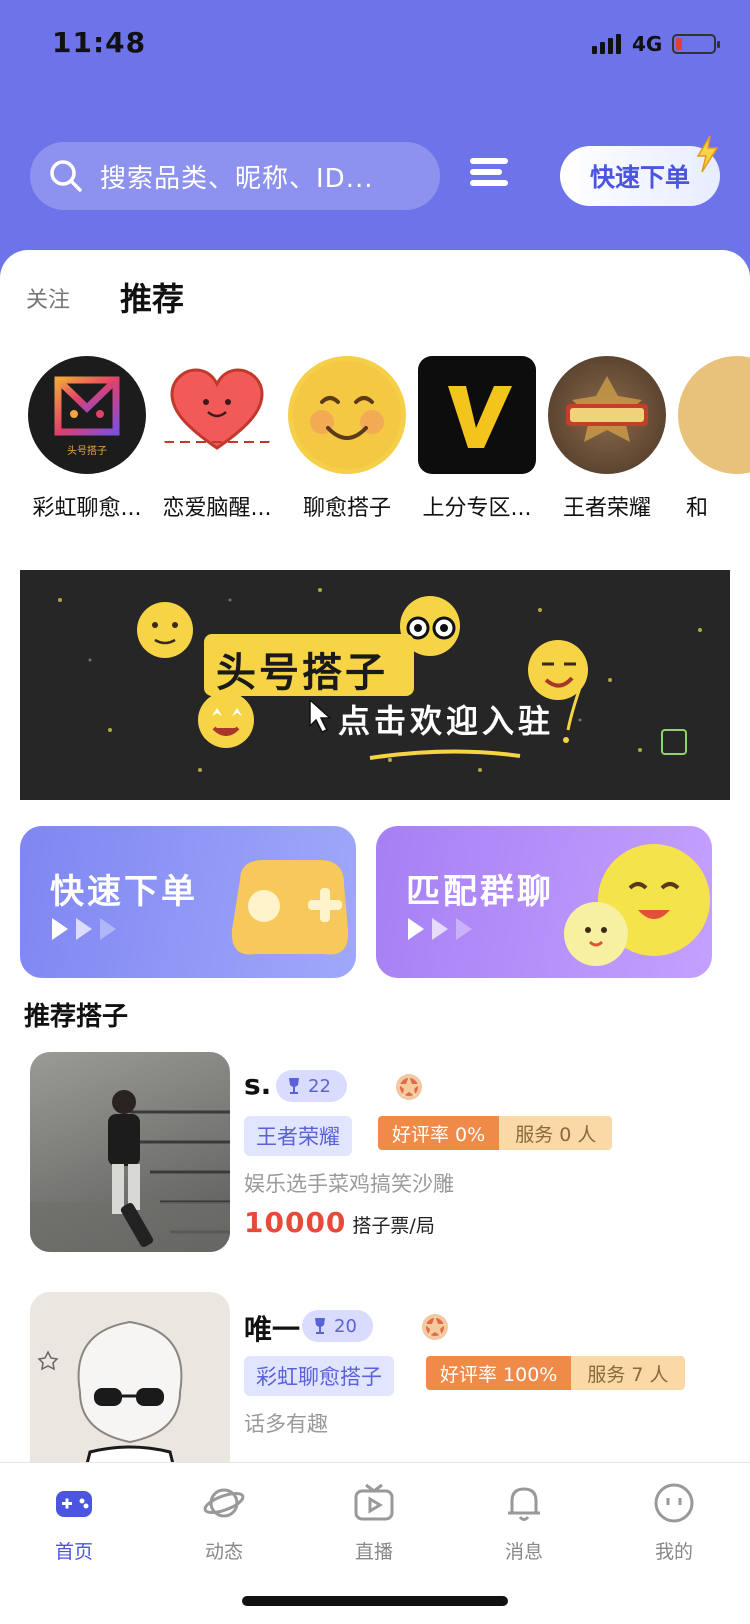 This screenshot has height=1624, width=750. What do you see at coordinates (76, 1017) in the screenshot?
I see `section-title: 推荐搭子` at bounding box center [76, 1017].